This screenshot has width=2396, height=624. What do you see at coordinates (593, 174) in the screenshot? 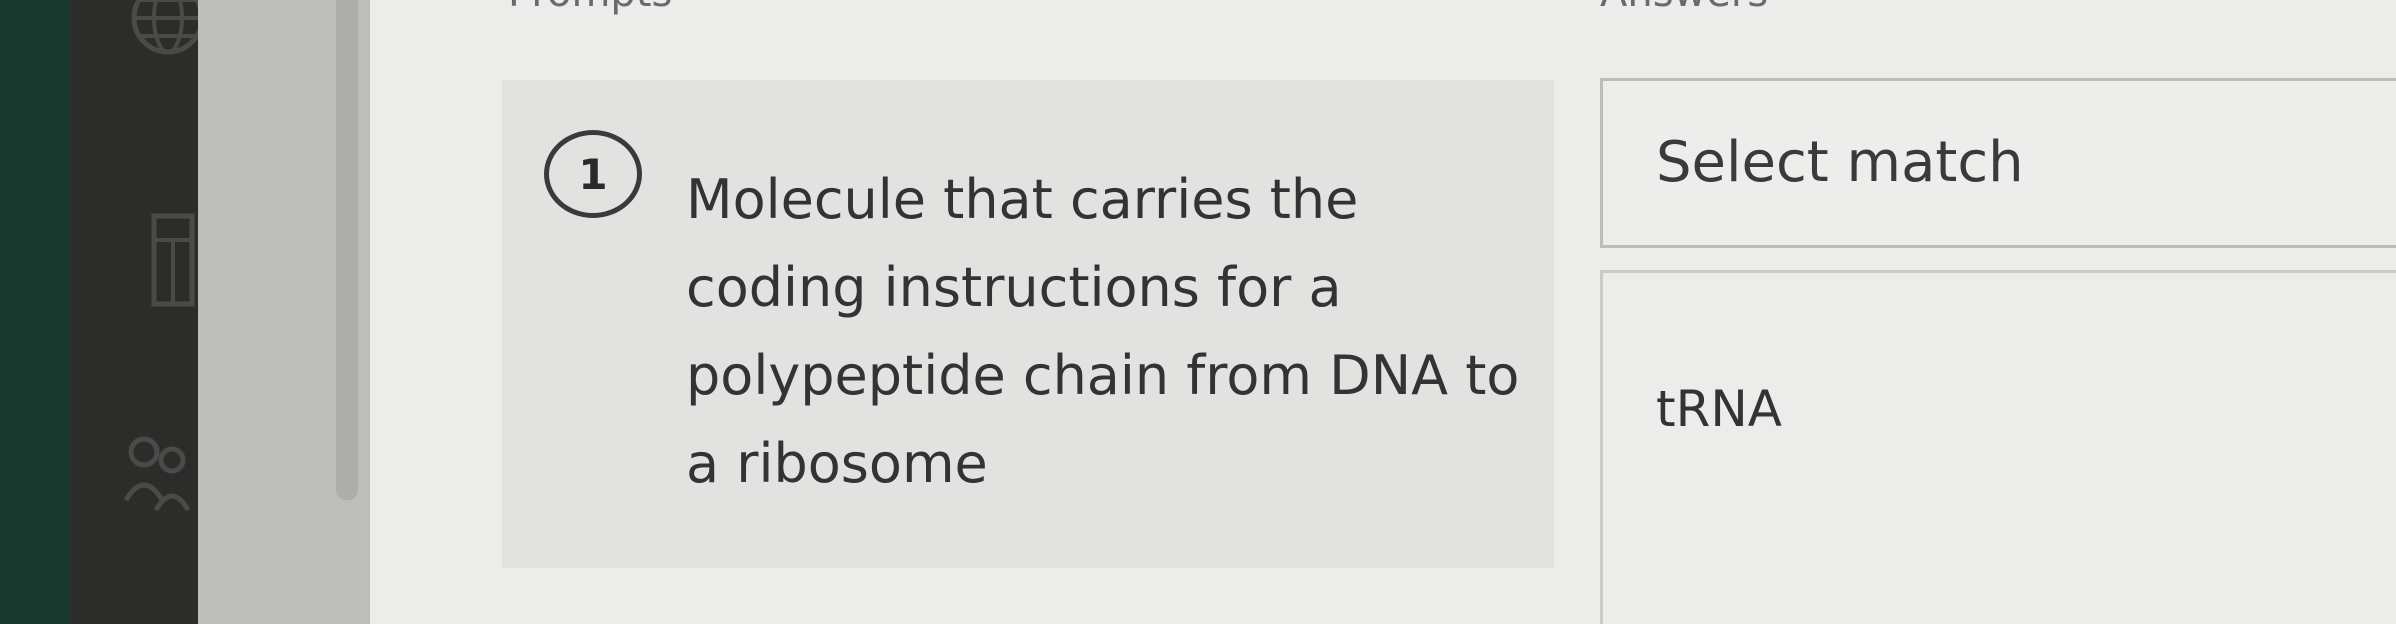
I see `prompt-number-badge: 1` at bounding box center [593, 174].